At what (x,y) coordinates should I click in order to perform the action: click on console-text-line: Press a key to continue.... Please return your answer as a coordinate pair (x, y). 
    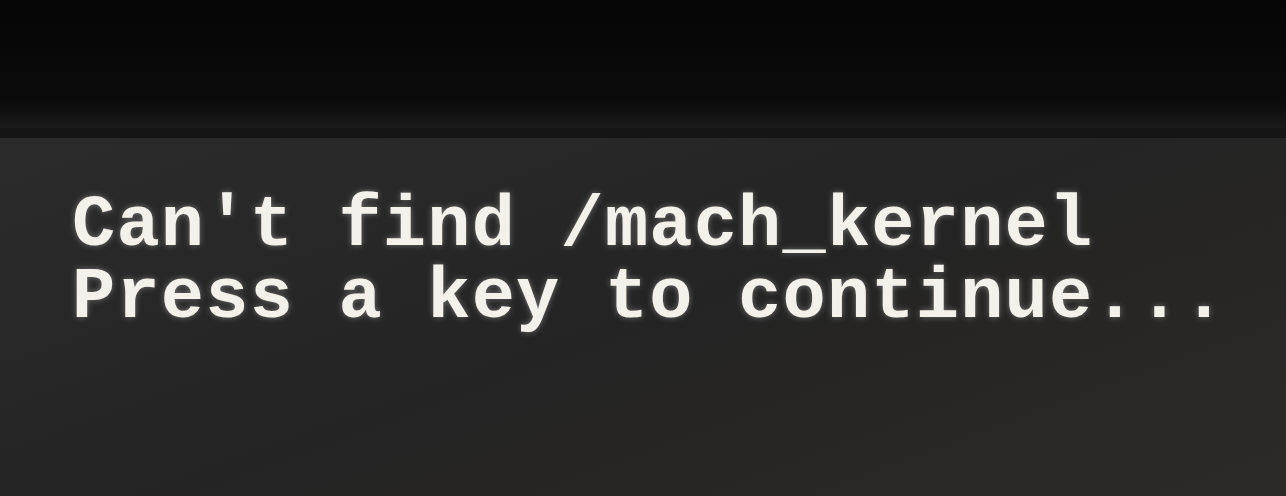
    Looking at the image, I should click on (650, 298).